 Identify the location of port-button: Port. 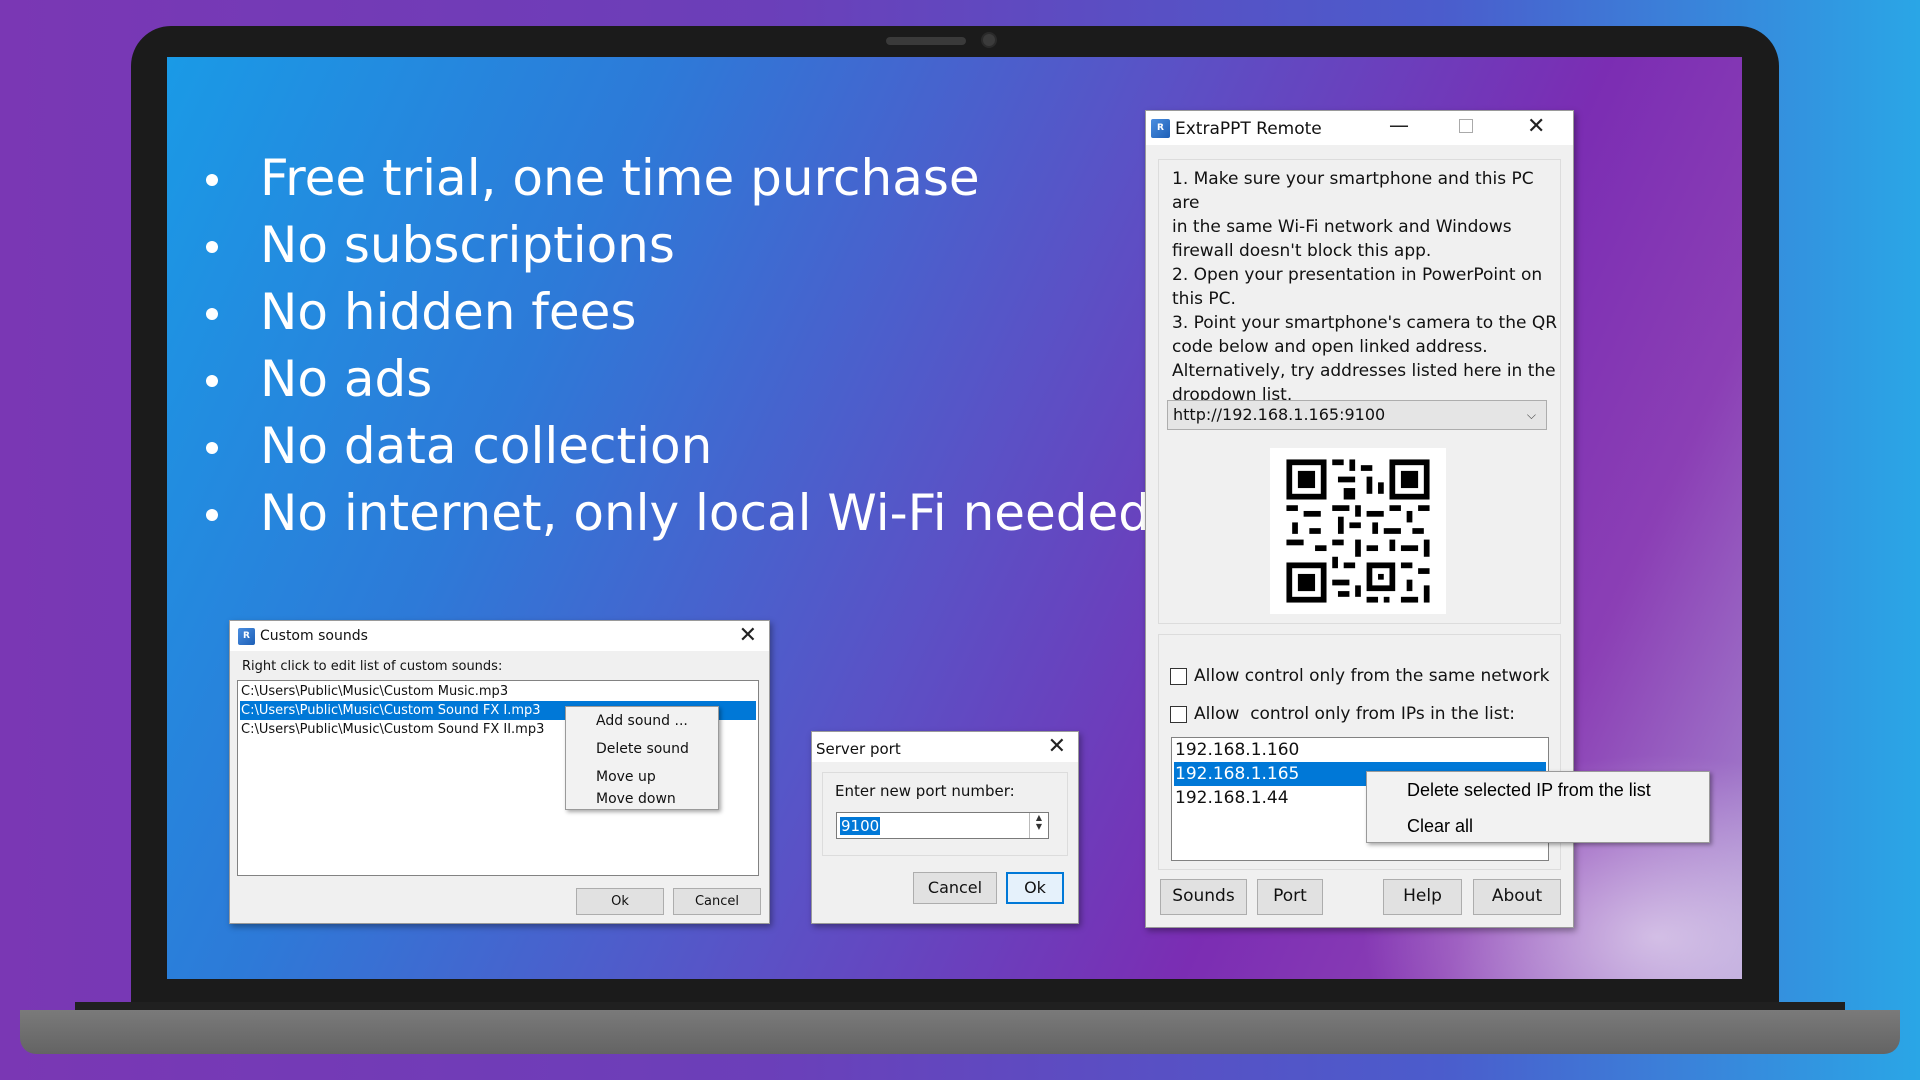
(1290, 897).